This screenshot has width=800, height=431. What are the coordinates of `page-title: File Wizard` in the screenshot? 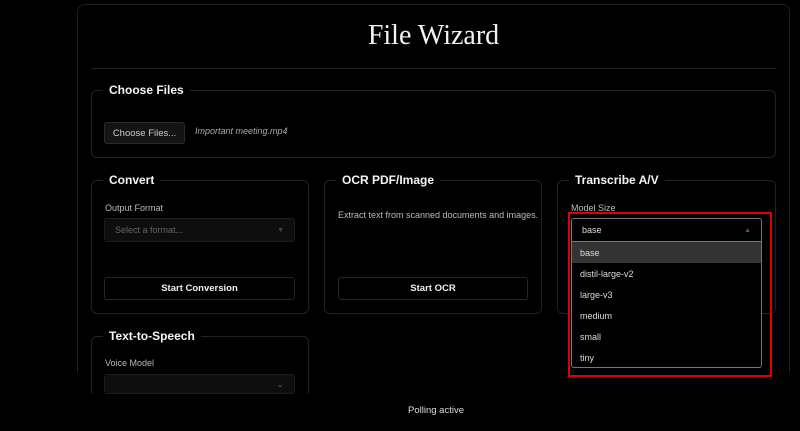 It's located at (433, 35).